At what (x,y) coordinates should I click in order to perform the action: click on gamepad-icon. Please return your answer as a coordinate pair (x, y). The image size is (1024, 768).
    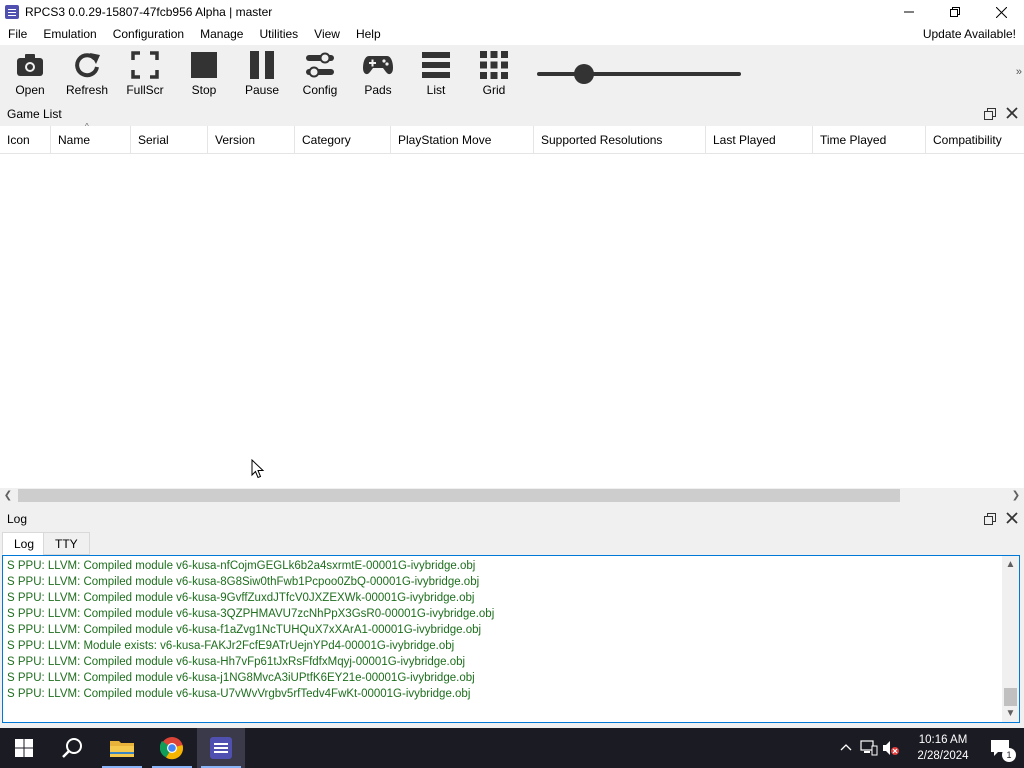
    Looking at the image, I should click on (378, 65).